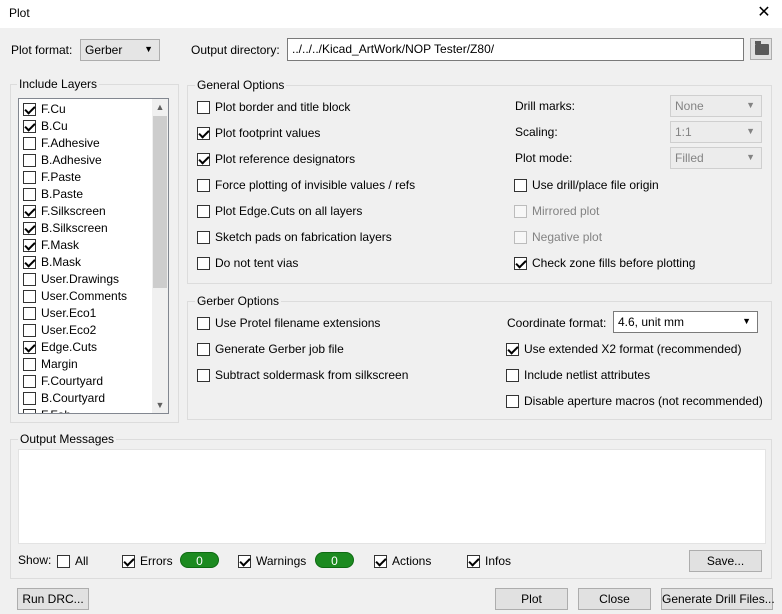 The height and width of the screenshot is (614, 782). Describe the element at coordinates (65, 228) in the screenshot. I see `layer-item-b-silkscreen: B.Silkscreen` at that location.